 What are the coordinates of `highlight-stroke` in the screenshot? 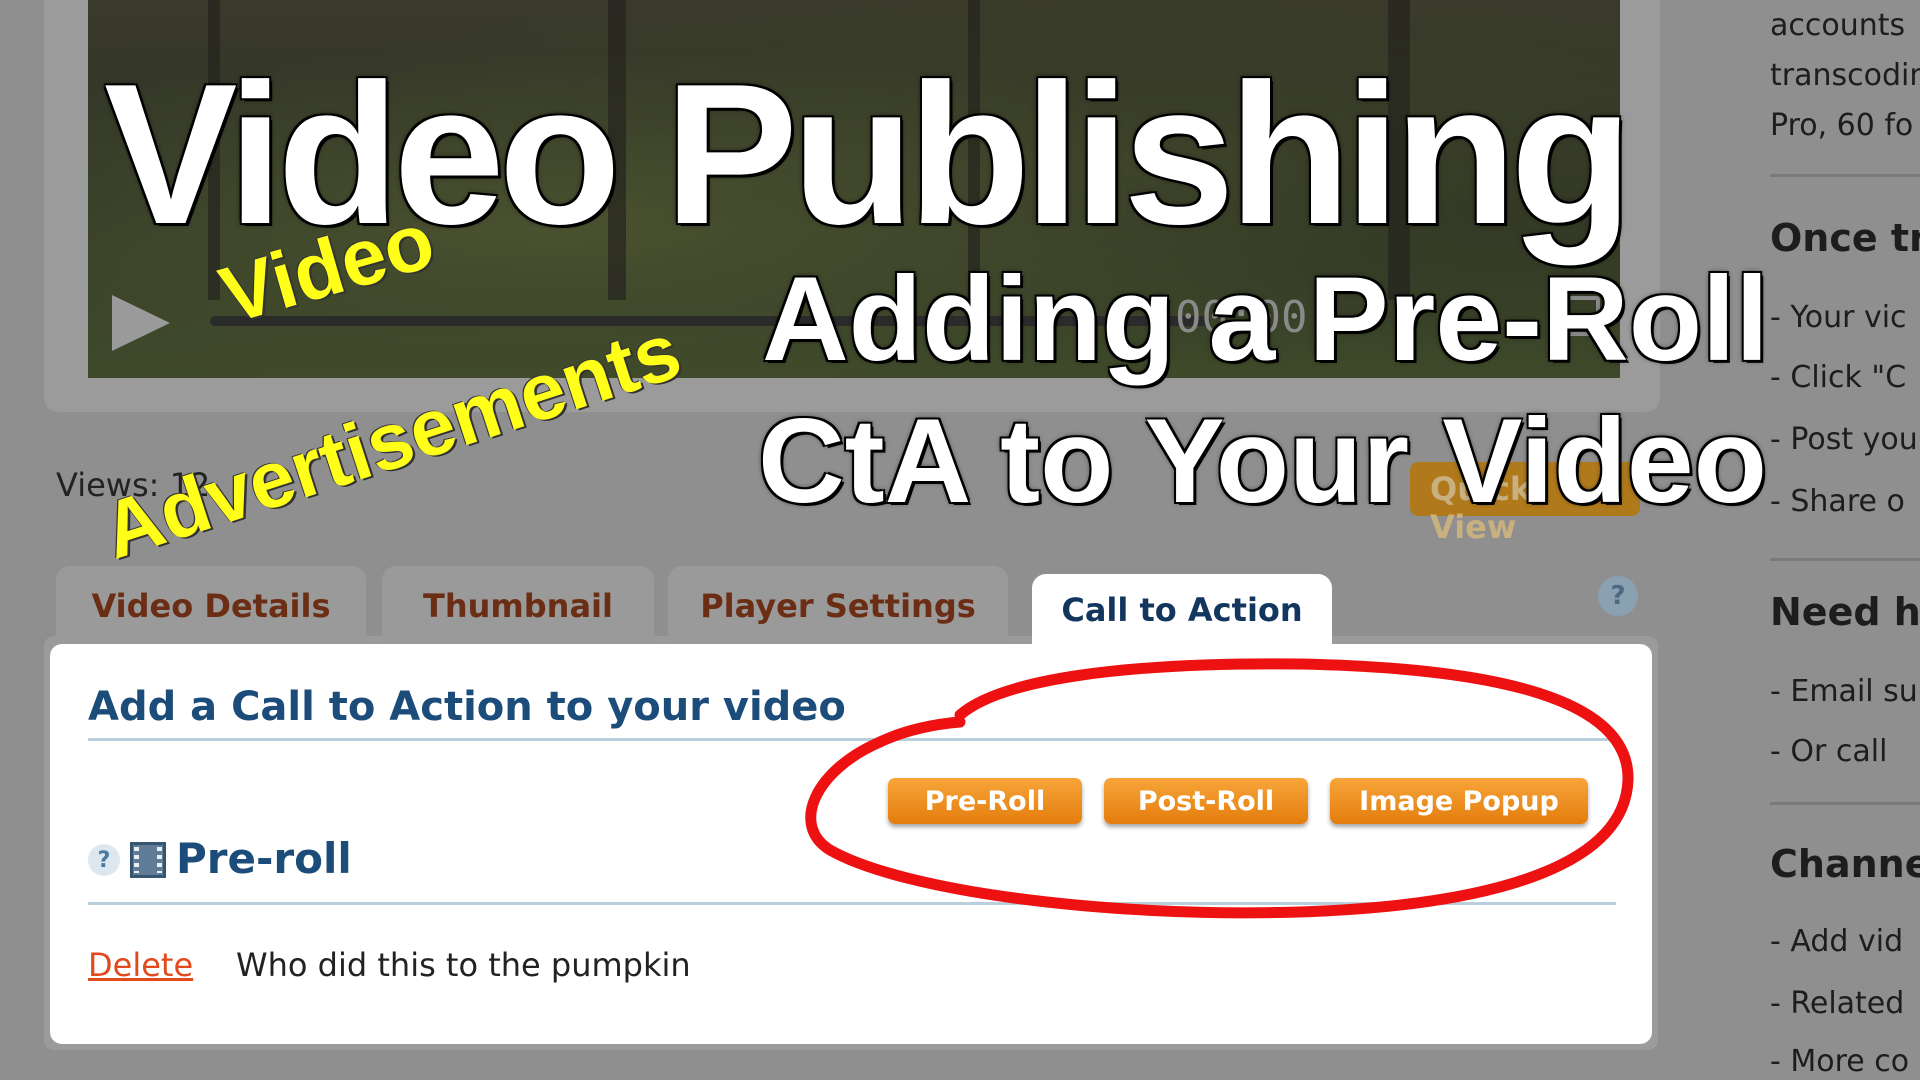 It's located at (1219, 788).